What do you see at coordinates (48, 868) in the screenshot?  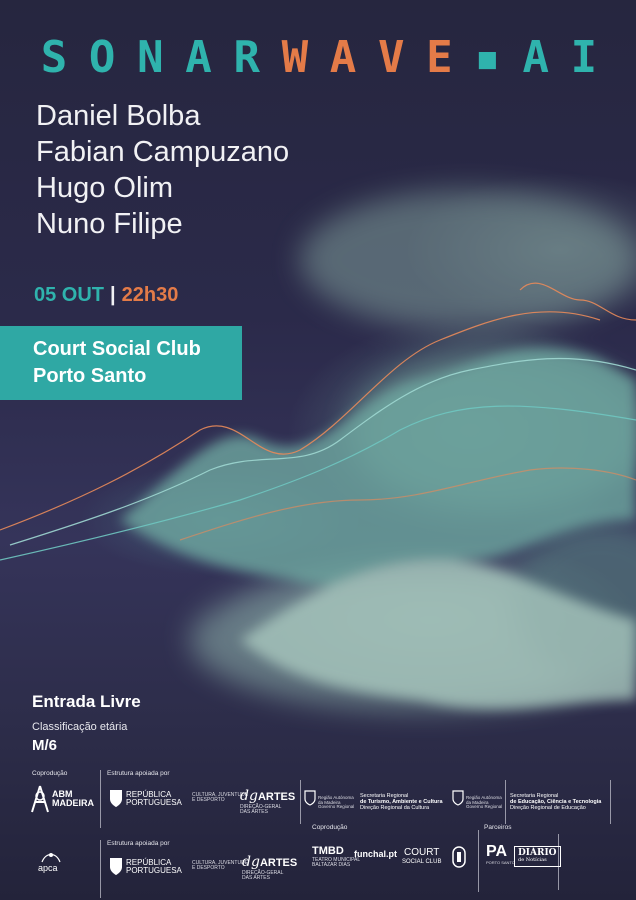 I see `apca-logo-text: apca` at bounding box center [48, 868].